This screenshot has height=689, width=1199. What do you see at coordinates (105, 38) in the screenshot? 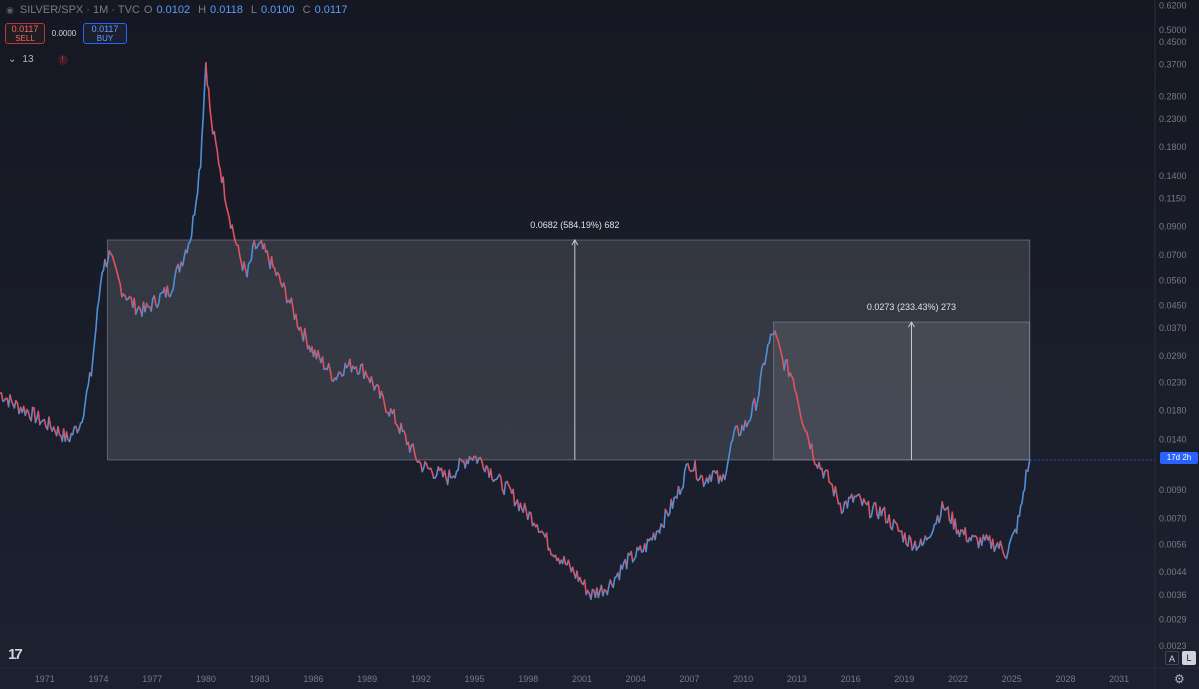
I see `buy-label: BUY` at bounding box center [105, 38].